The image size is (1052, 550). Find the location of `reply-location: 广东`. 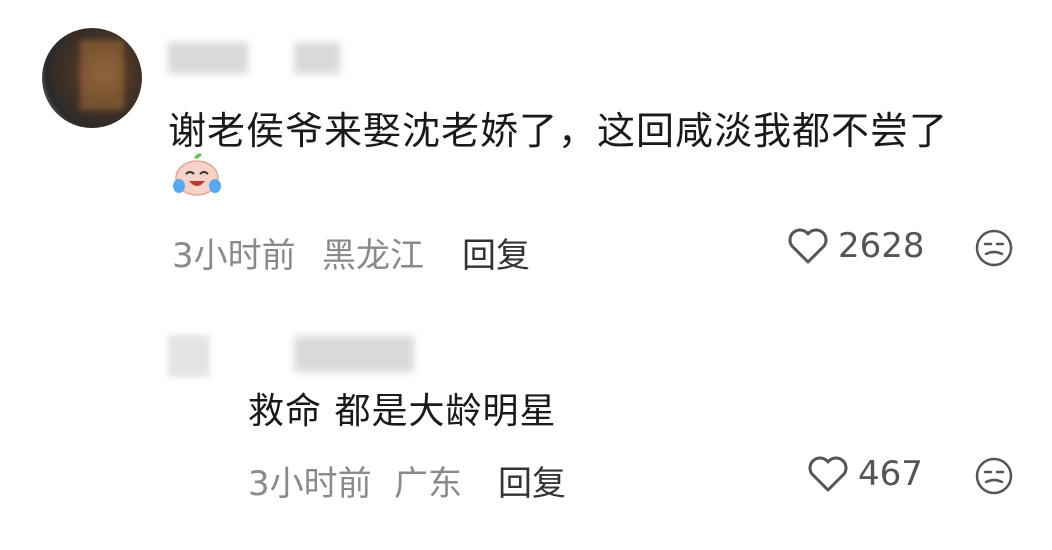

reply-location: 广东 is located at coordinates (428, 484).